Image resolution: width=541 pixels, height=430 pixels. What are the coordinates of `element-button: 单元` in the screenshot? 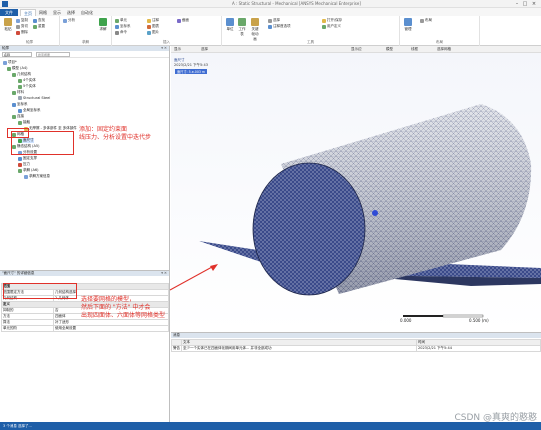 It's located at (121, 20).